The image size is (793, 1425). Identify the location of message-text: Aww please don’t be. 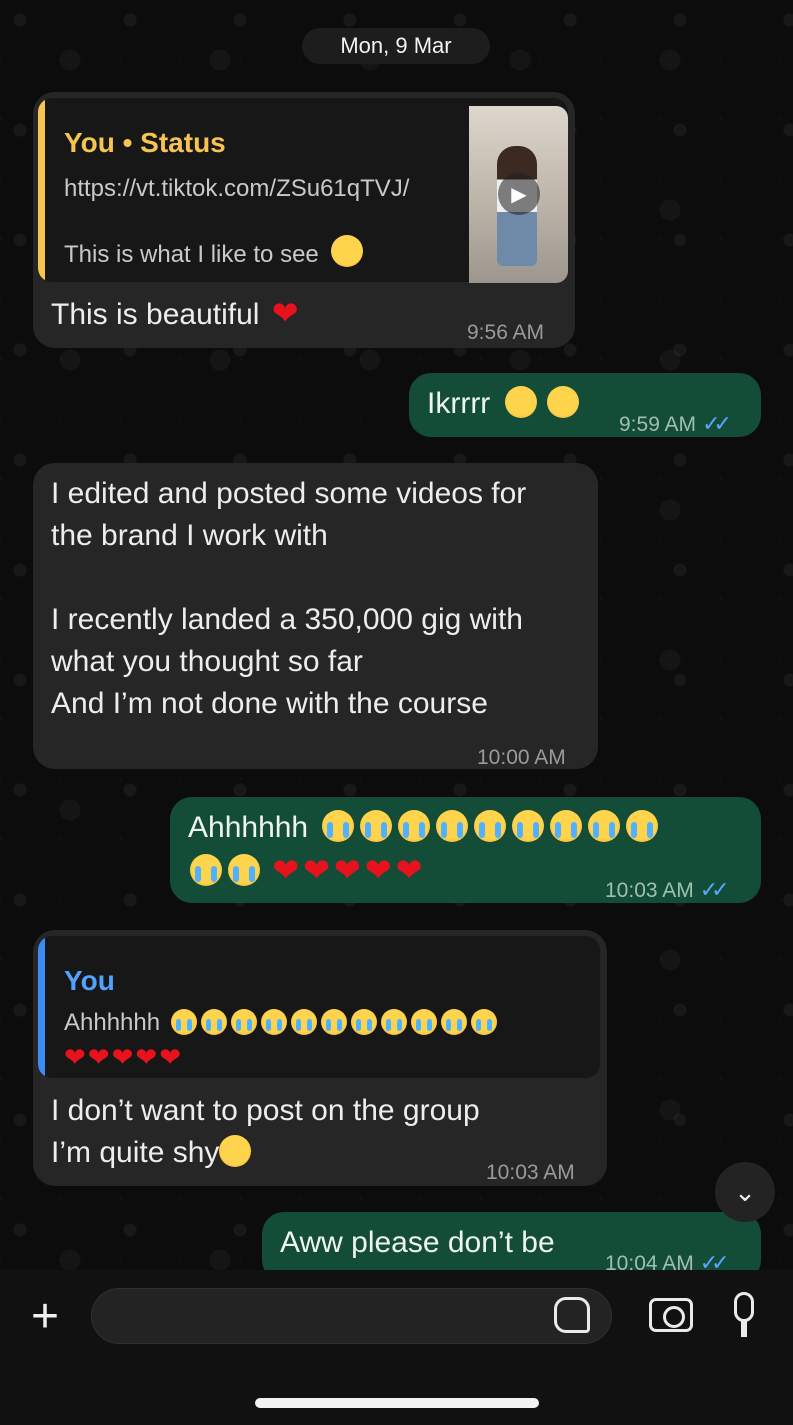
(417, 1242).